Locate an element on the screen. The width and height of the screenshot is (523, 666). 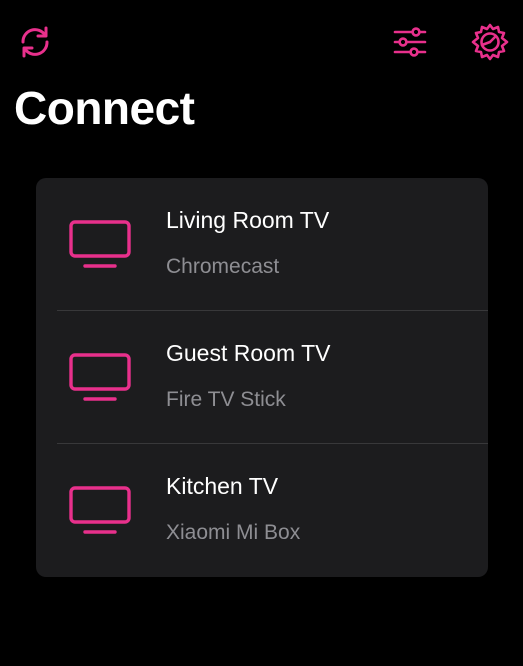
gear-icon is located at coordinates (490, 42).